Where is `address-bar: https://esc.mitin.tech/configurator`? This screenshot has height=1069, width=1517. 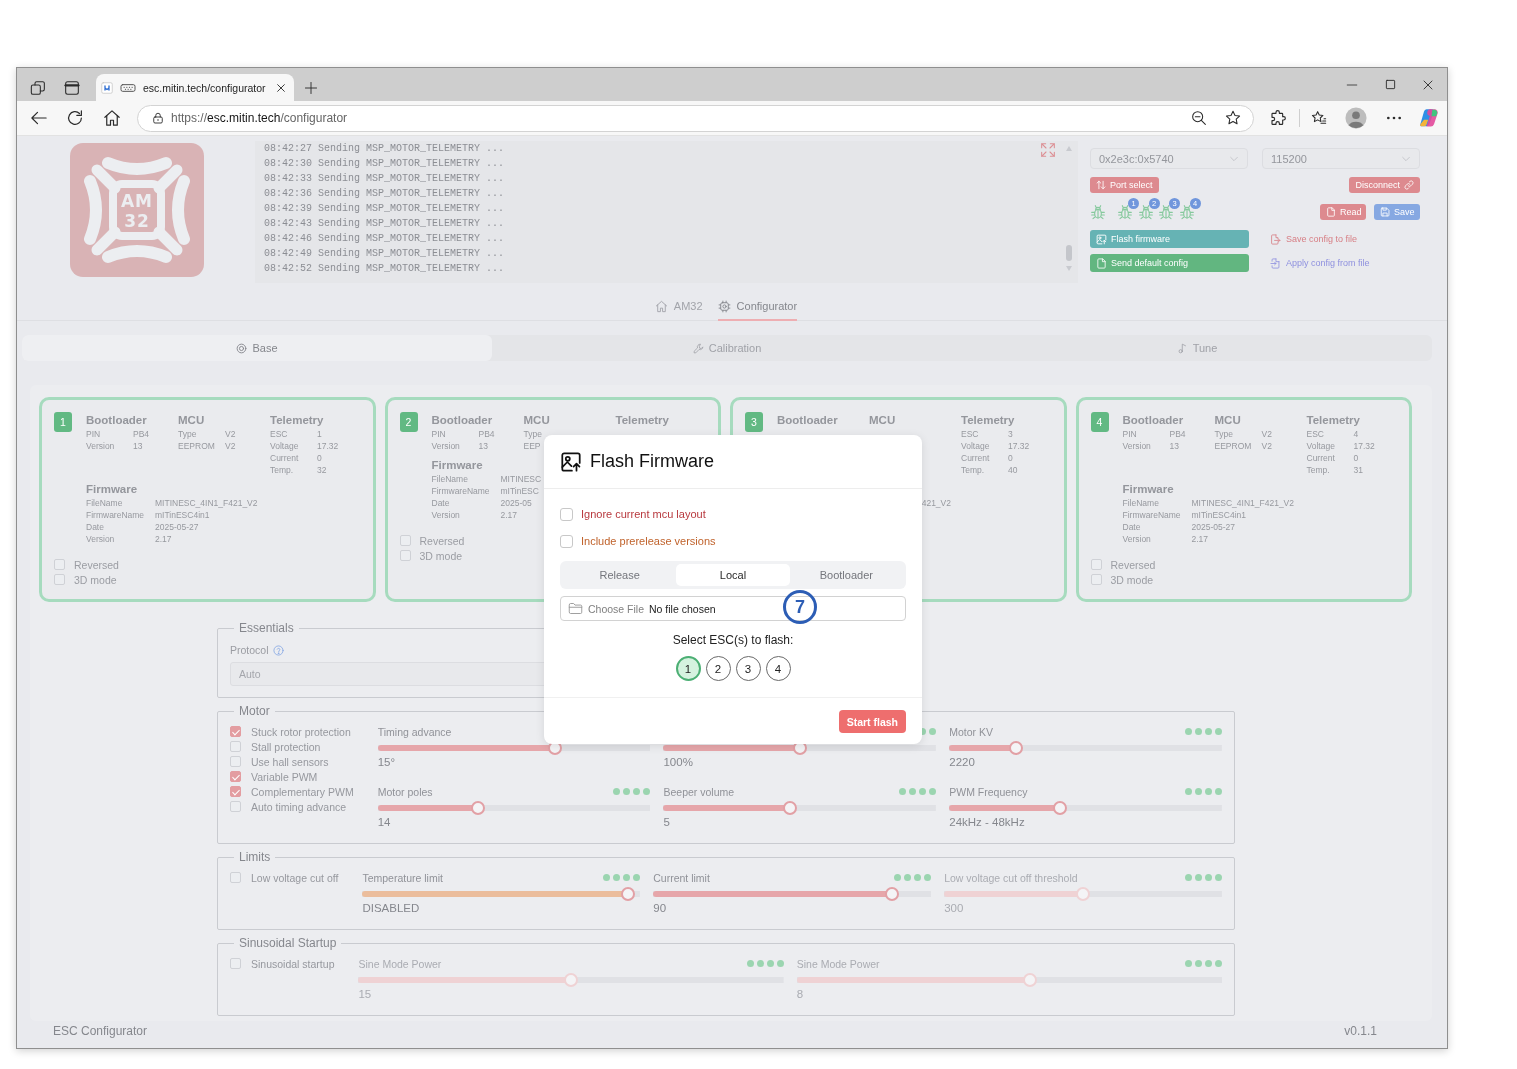 address-bar: https://esc.mitin.tech/configurator is located at coordinates (695, 118).